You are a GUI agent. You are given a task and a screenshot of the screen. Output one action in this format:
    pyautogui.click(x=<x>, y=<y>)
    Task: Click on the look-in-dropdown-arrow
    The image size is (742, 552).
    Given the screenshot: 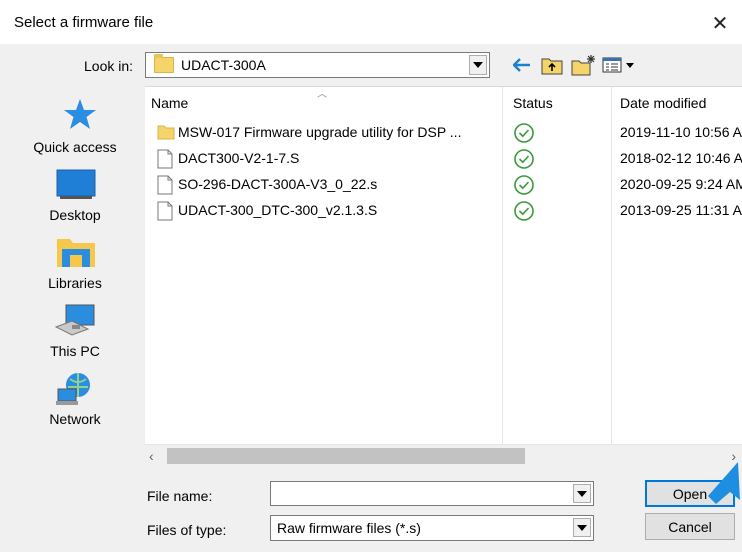 What is the action you would take?
    pyautogui.click(x=478, y=65)
    